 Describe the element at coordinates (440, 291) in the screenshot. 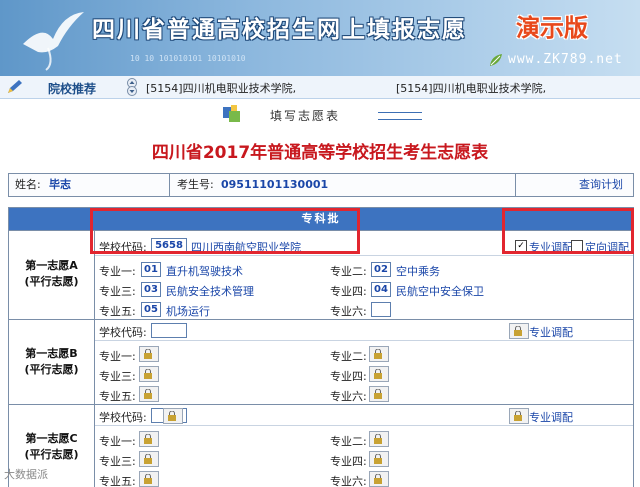

I see `major-4-name: 民航空中安全保卫` at that location.